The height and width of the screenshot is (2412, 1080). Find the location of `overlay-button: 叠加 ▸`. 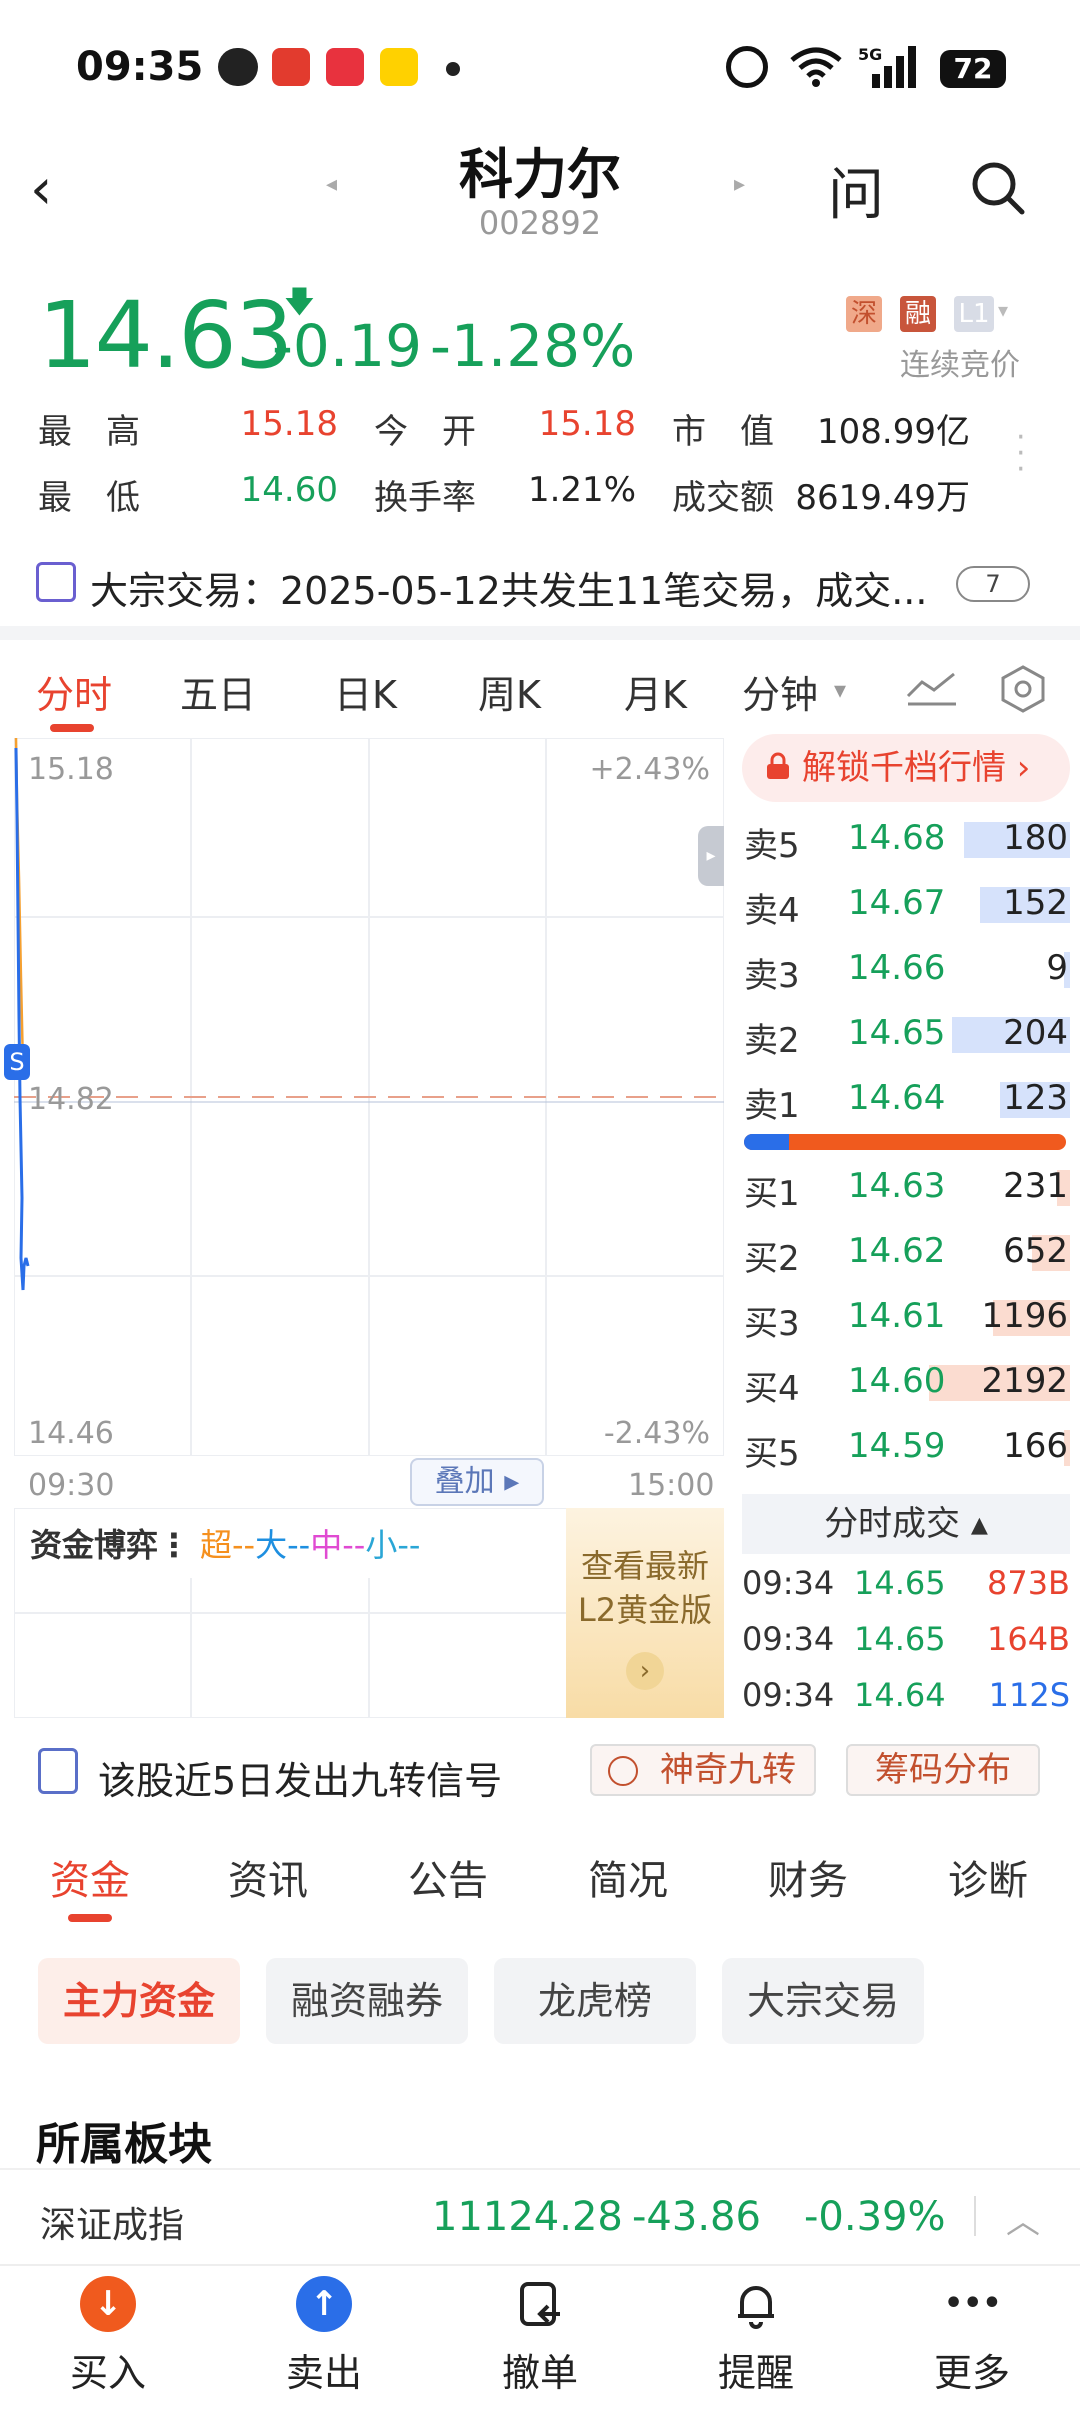

overlay-button: 叠加 ▸ is located at coordinates (477, 1482).